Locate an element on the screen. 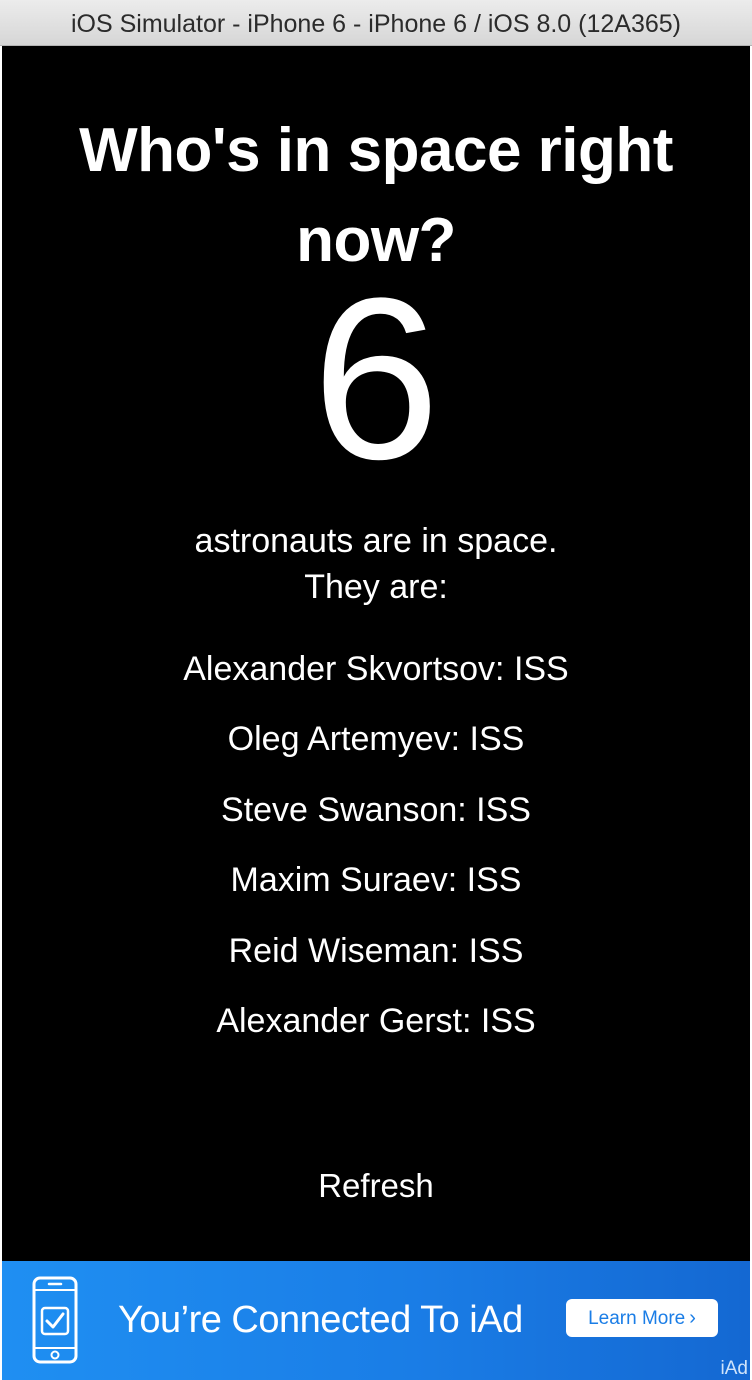 Image resolution: width=752 pixels, height=1380 pixels. list-item: Steve Swanson: ISS is located at coordinates (376, 809).